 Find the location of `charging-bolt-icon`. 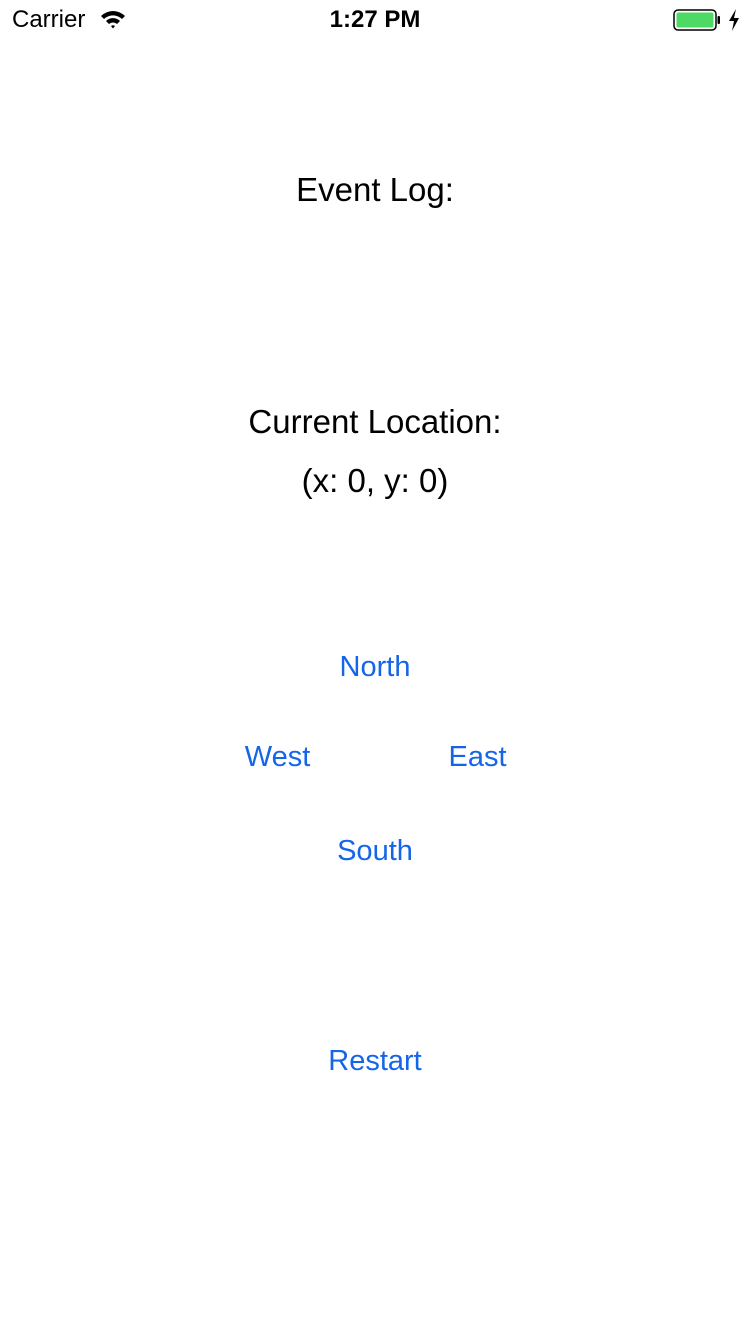

charging-bolt-icon is located at coordinates (734, 20).